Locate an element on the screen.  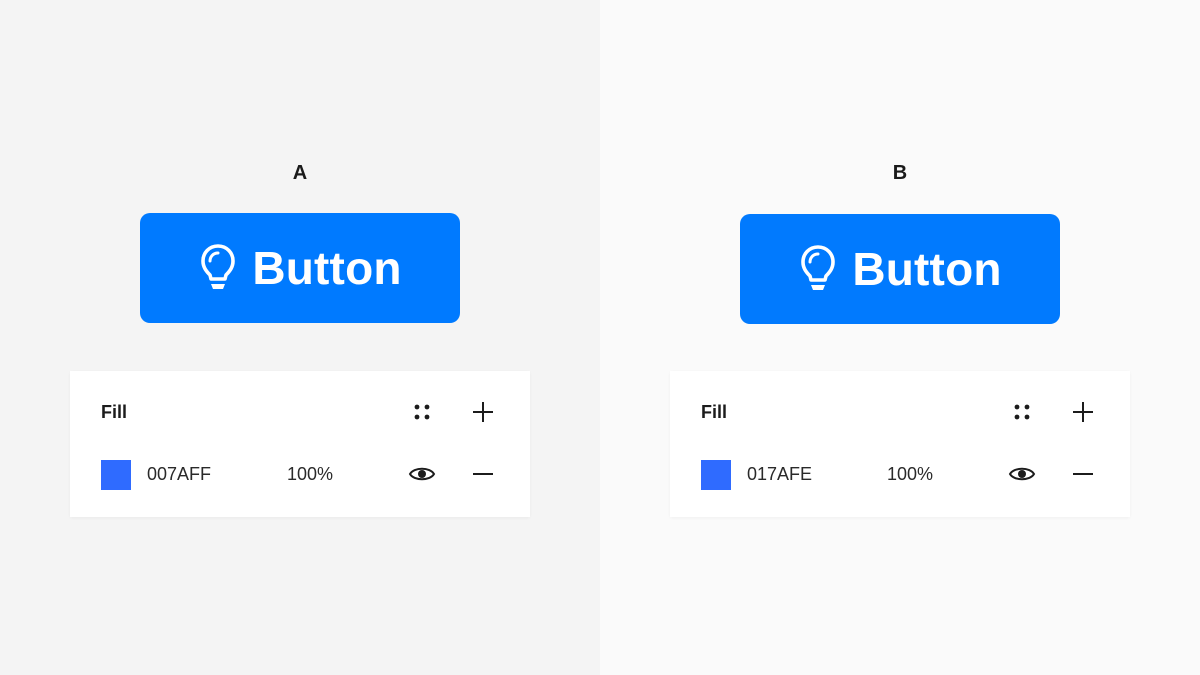
fill-properties-panel: Fill 007AFF 100% is located at coordinates (300, 444).